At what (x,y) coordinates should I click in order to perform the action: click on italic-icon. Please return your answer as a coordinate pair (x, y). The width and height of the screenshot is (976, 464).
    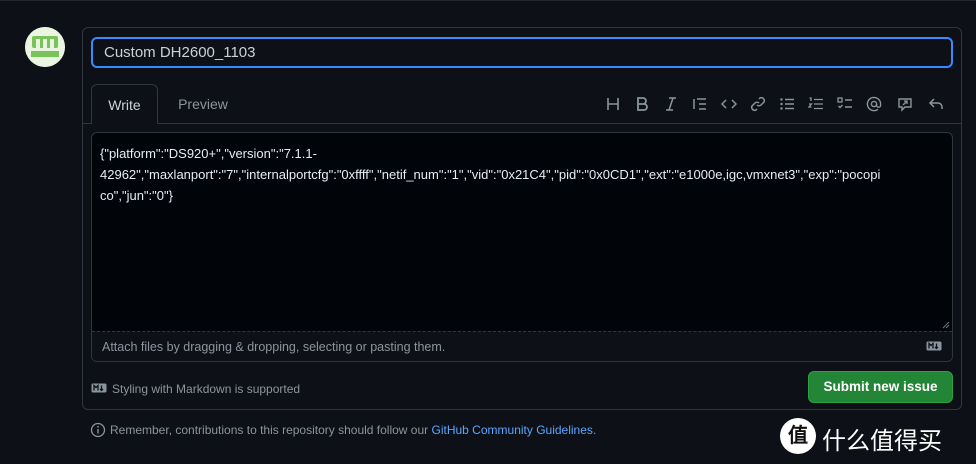
    Looking at the image, I should click on (671, 104).